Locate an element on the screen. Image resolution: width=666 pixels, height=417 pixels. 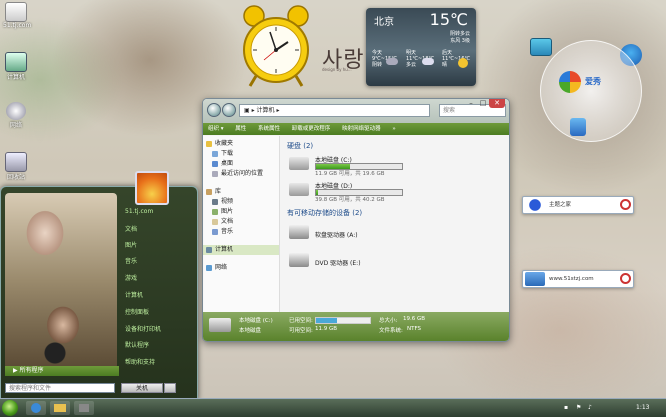
video-icon is located at coordinates (215, 202).